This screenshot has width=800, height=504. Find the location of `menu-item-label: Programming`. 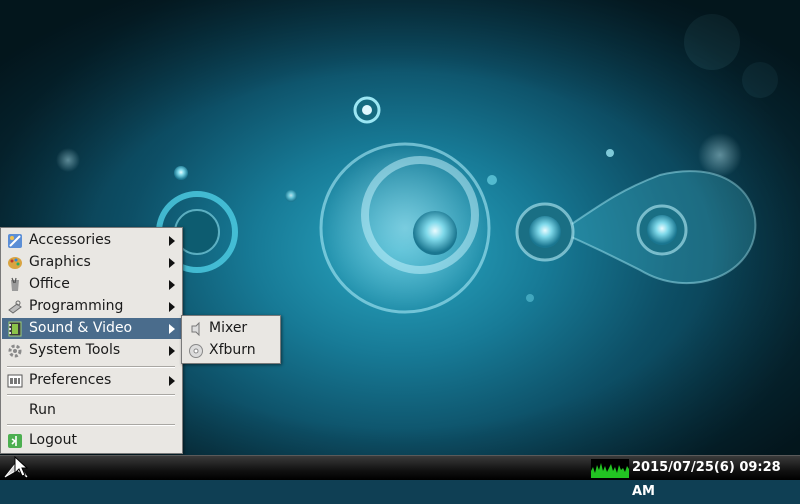

menu-item-label: Programming is located at coordinates (76, 306).